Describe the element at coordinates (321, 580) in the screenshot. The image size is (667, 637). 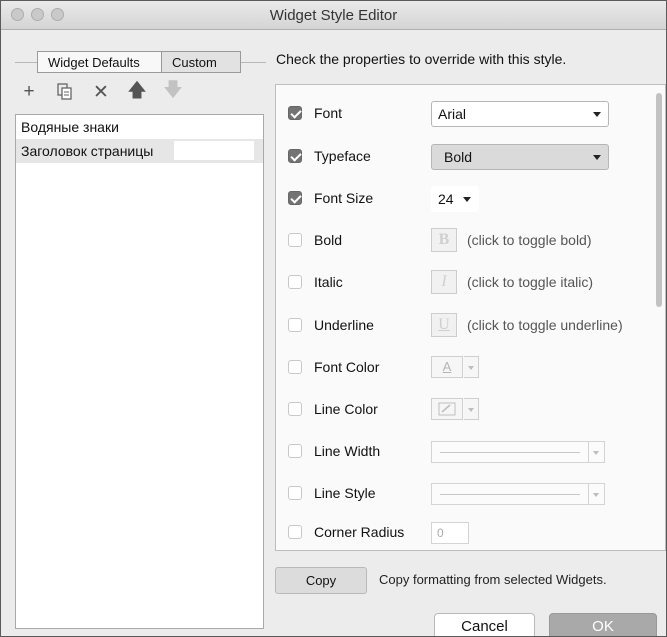
I see `copy-button: Copy` at that location.